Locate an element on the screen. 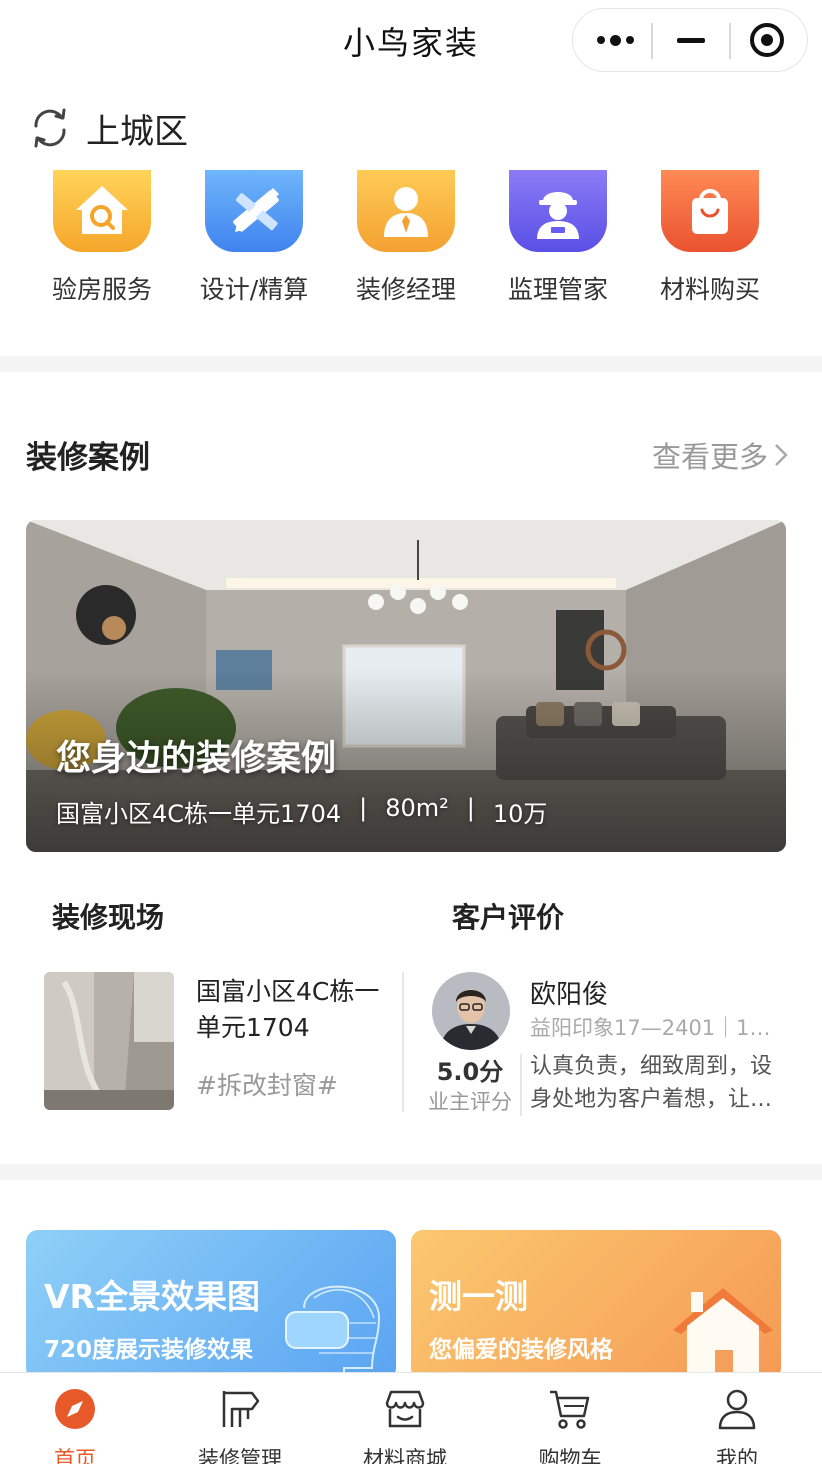 Image resolution: width=822 pixels, height=1464 pixels. more-dots-icon is located at coordinates (615, 40).